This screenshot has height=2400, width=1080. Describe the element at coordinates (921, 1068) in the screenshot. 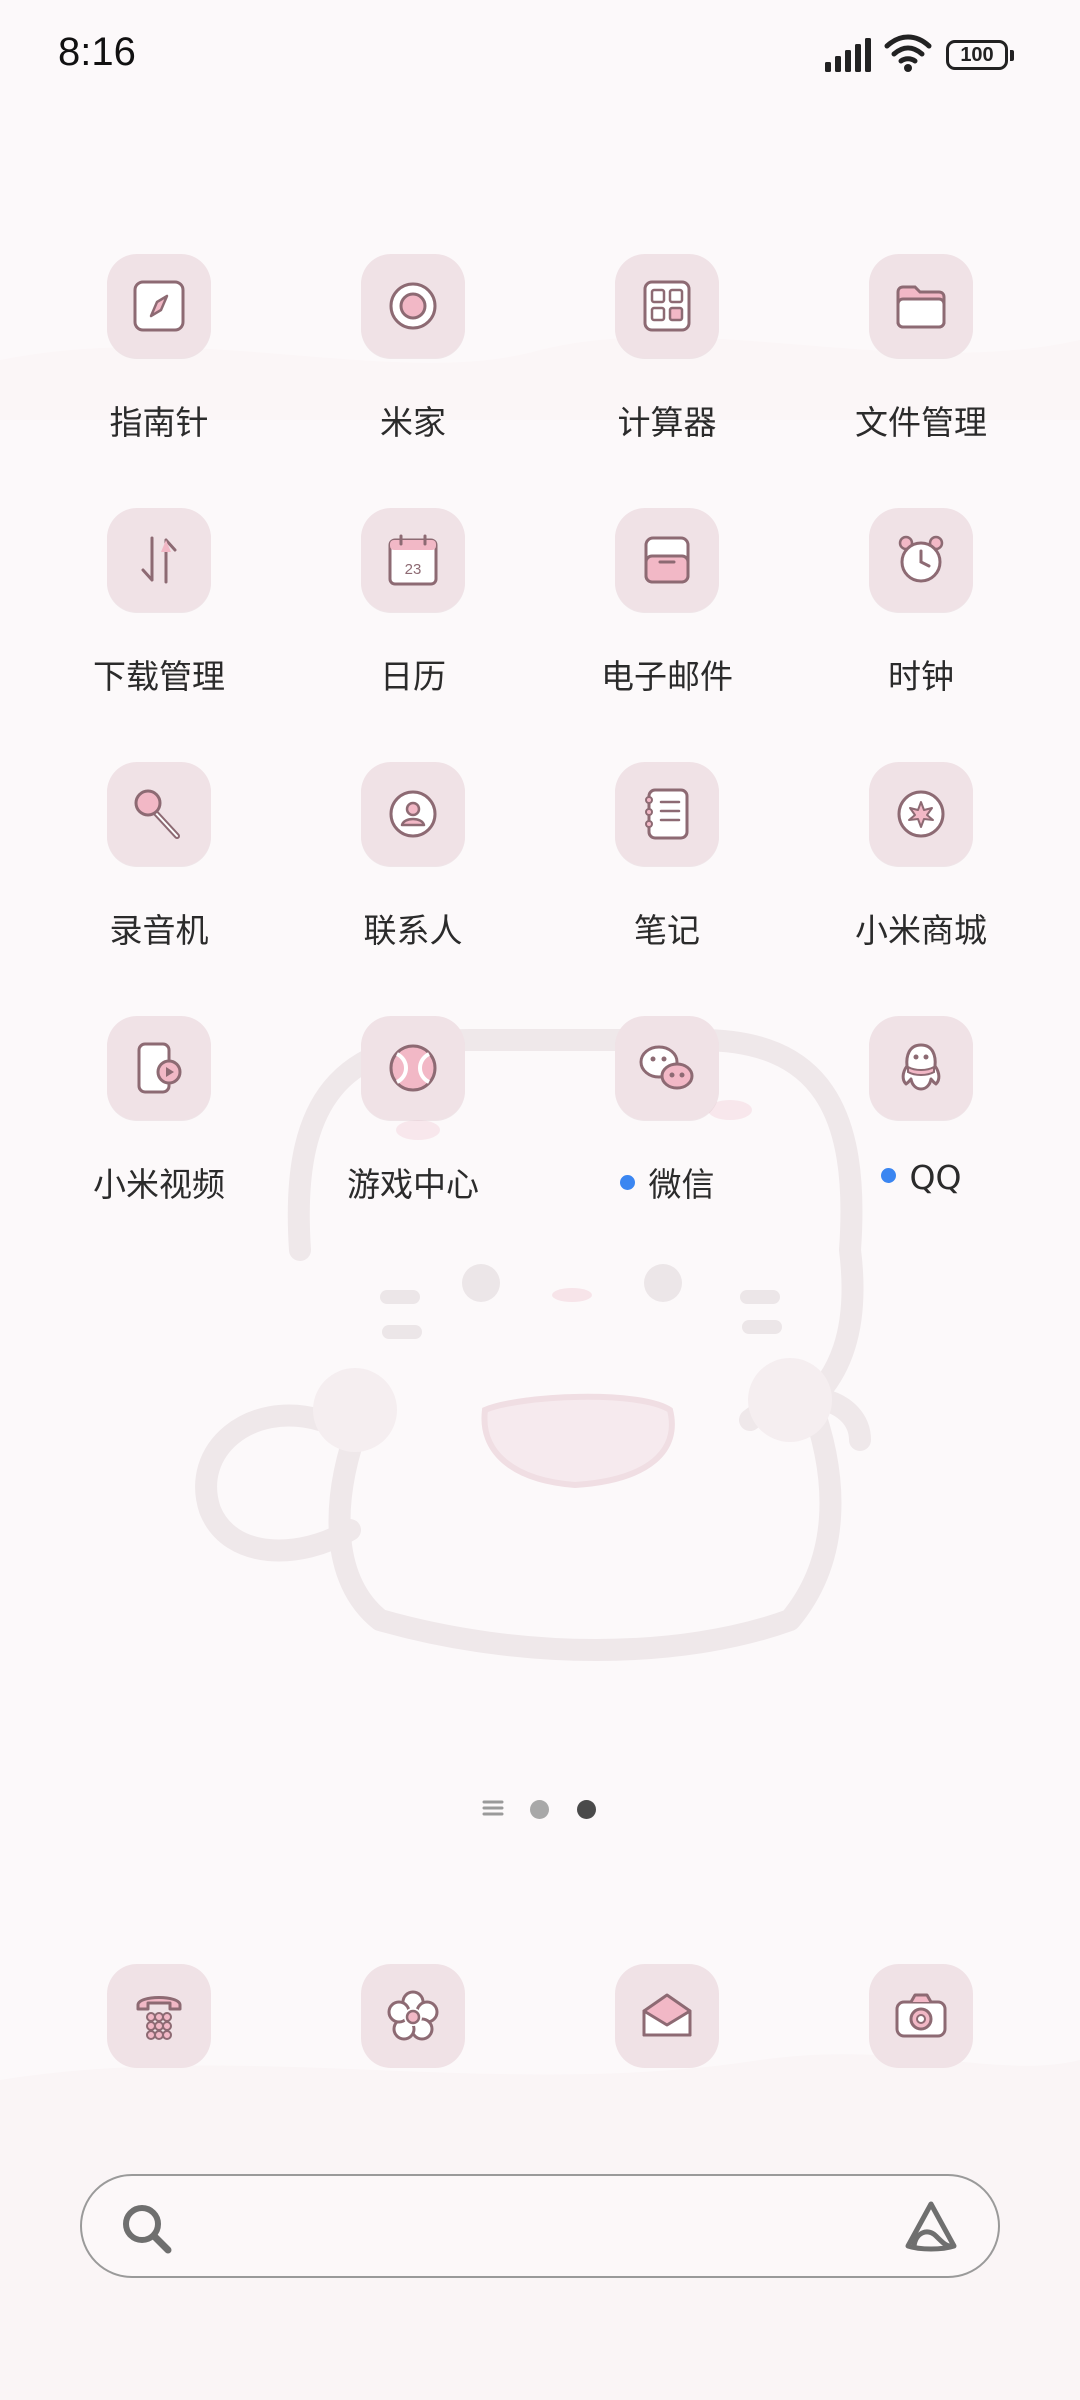

I see `qq-penguin-icon` at that location.